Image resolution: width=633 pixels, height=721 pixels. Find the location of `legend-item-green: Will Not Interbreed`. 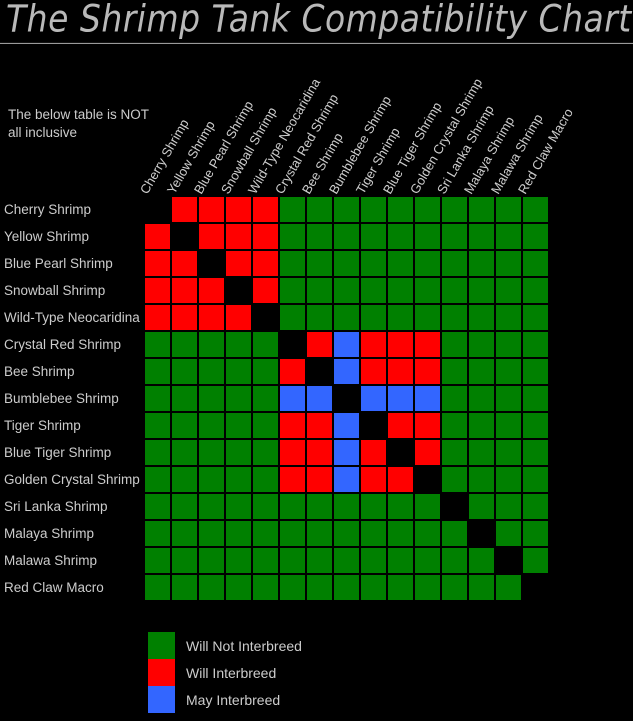

legend-item-green: Will Not Interbreed is located at coordinates (298, 645).